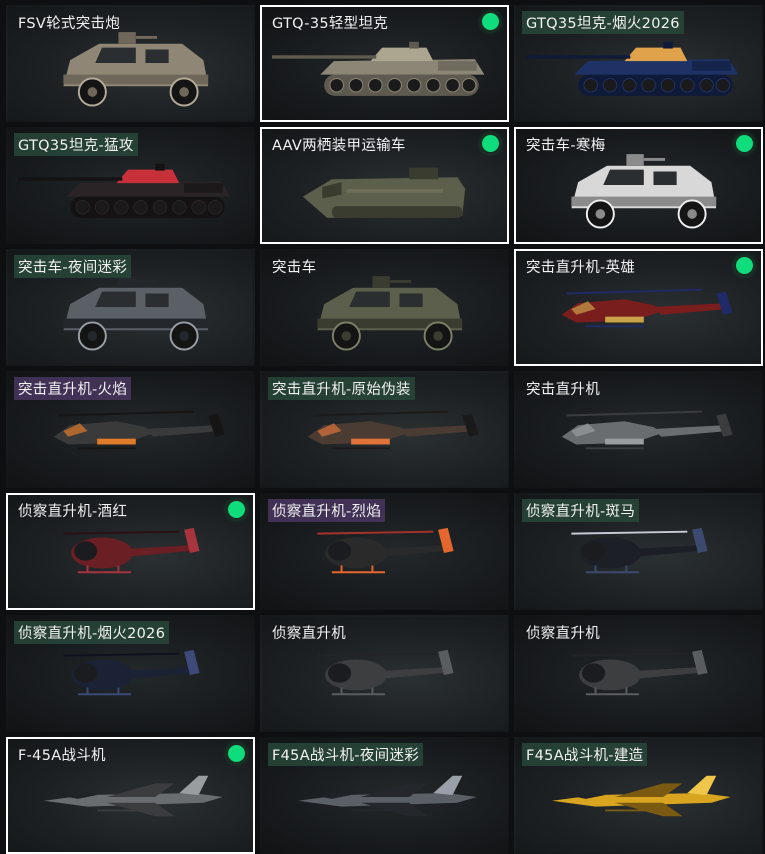  What do you see at coordinates (384, 429) in the screenshot?
I see `vehicle-skin-card: 突击直升机-原始伪装` at bounding box center [384, 429].